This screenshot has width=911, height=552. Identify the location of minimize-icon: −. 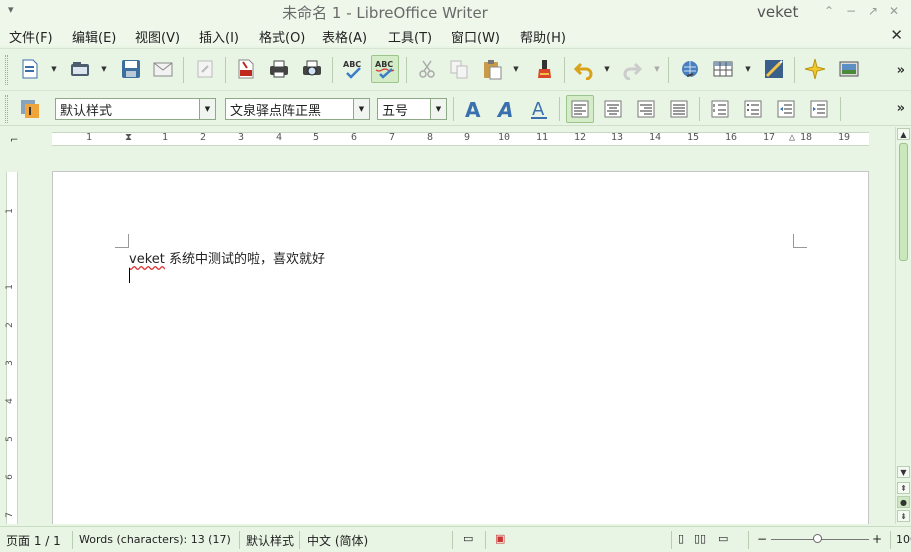
(851, 11).